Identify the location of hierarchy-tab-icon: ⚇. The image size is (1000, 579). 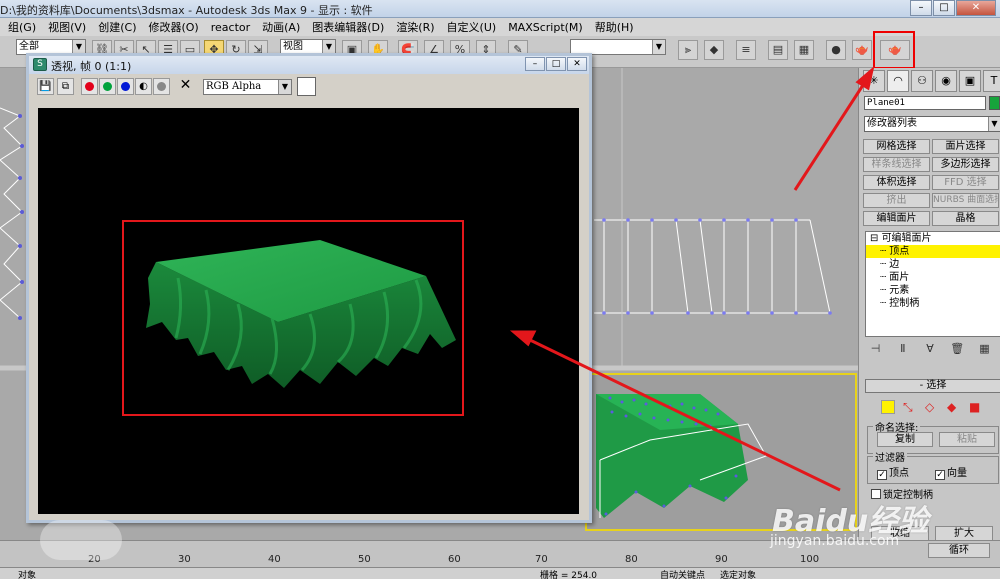
(922, 81).